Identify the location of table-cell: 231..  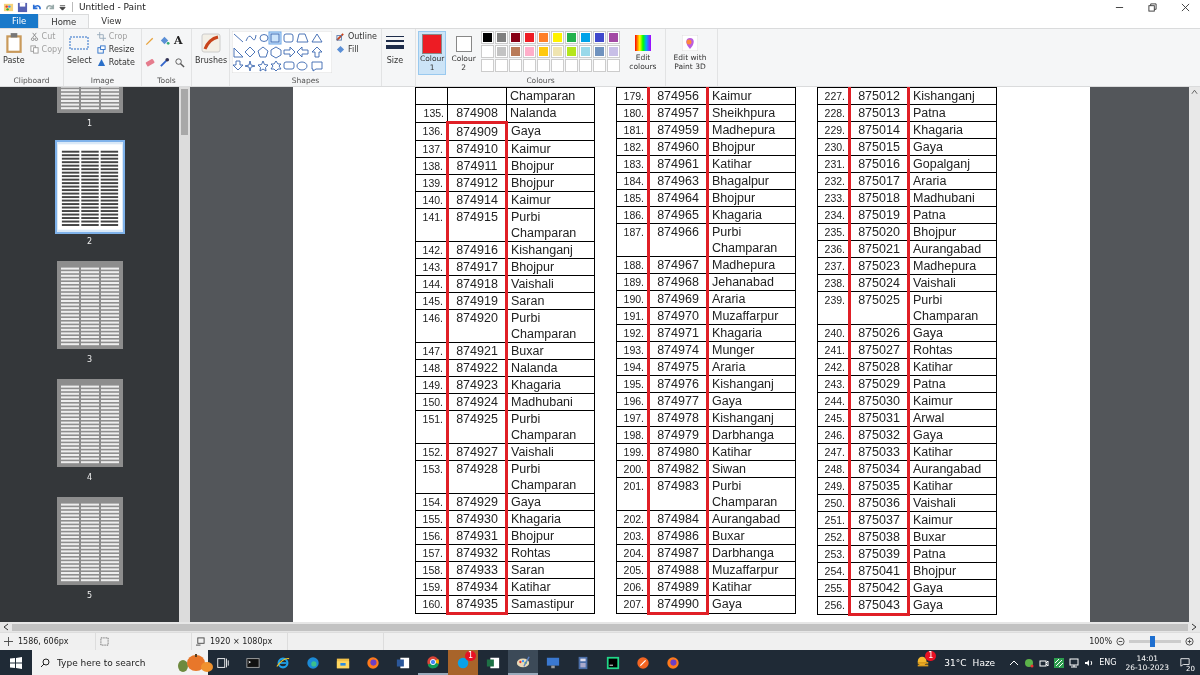
(833, 164).